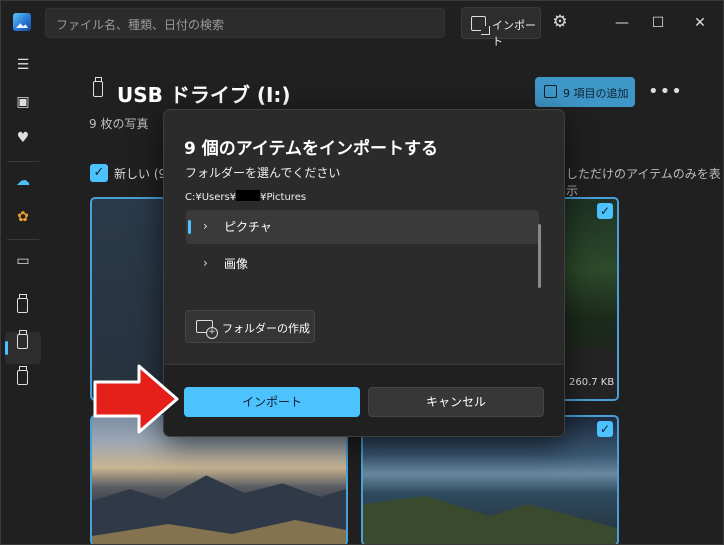 This screenshot has width=724, height=545. Describe the element at coordinates (23, 102) in the screenshot. I see `gallery-icon: ▣` at that location.